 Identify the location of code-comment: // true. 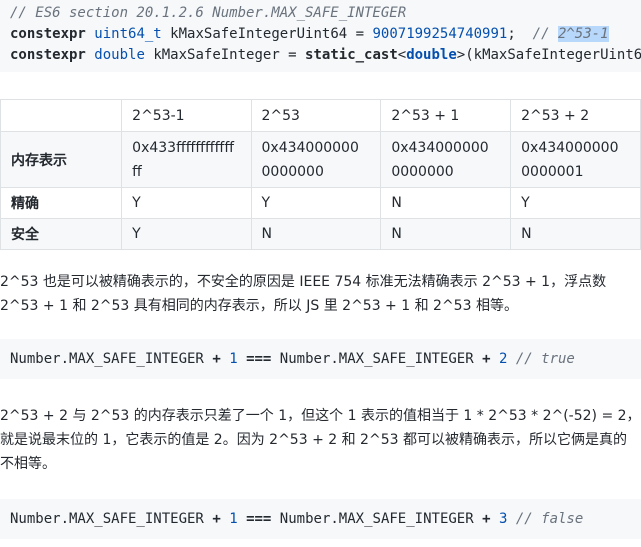
(545, 359).